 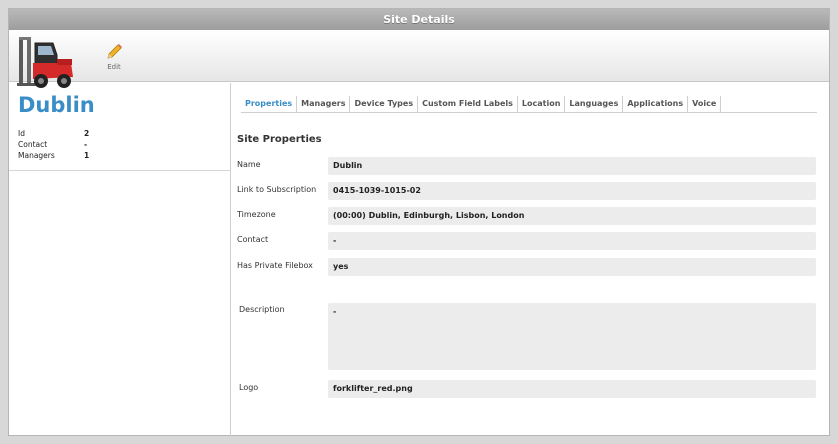 I want to click on info-value: 2, so click(x=87, y=133).